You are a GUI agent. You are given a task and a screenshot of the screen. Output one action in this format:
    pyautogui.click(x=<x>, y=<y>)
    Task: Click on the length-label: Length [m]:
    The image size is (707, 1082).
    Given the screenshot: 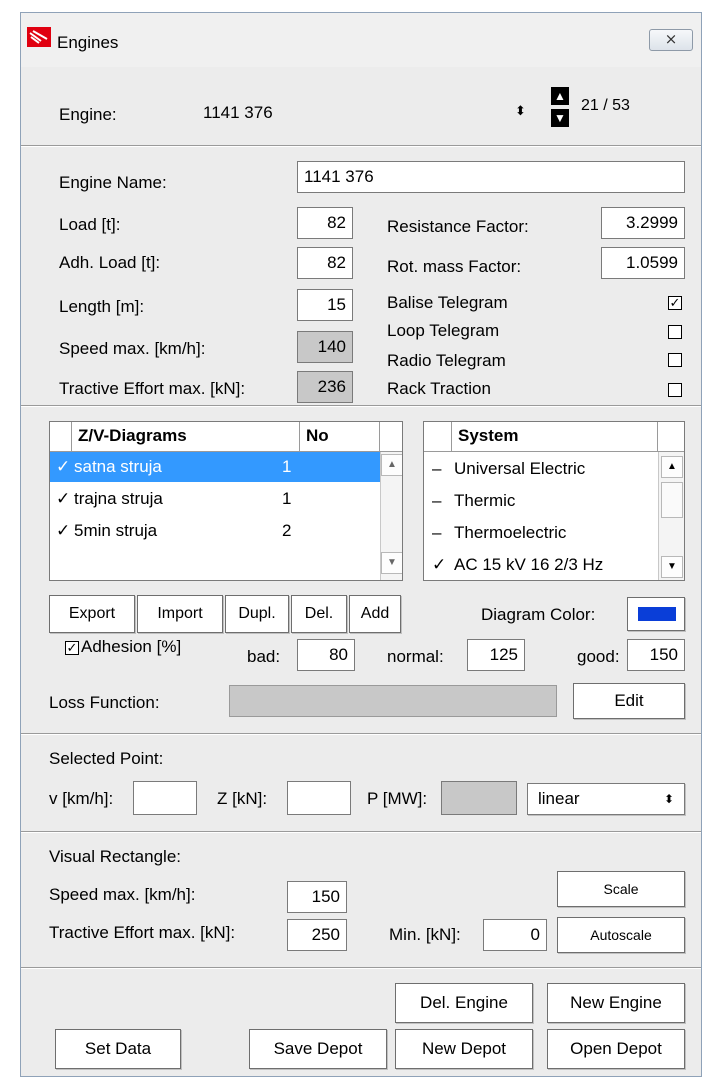 What is the action you would take?
    pyautogui.click(x=102, y=306)
    